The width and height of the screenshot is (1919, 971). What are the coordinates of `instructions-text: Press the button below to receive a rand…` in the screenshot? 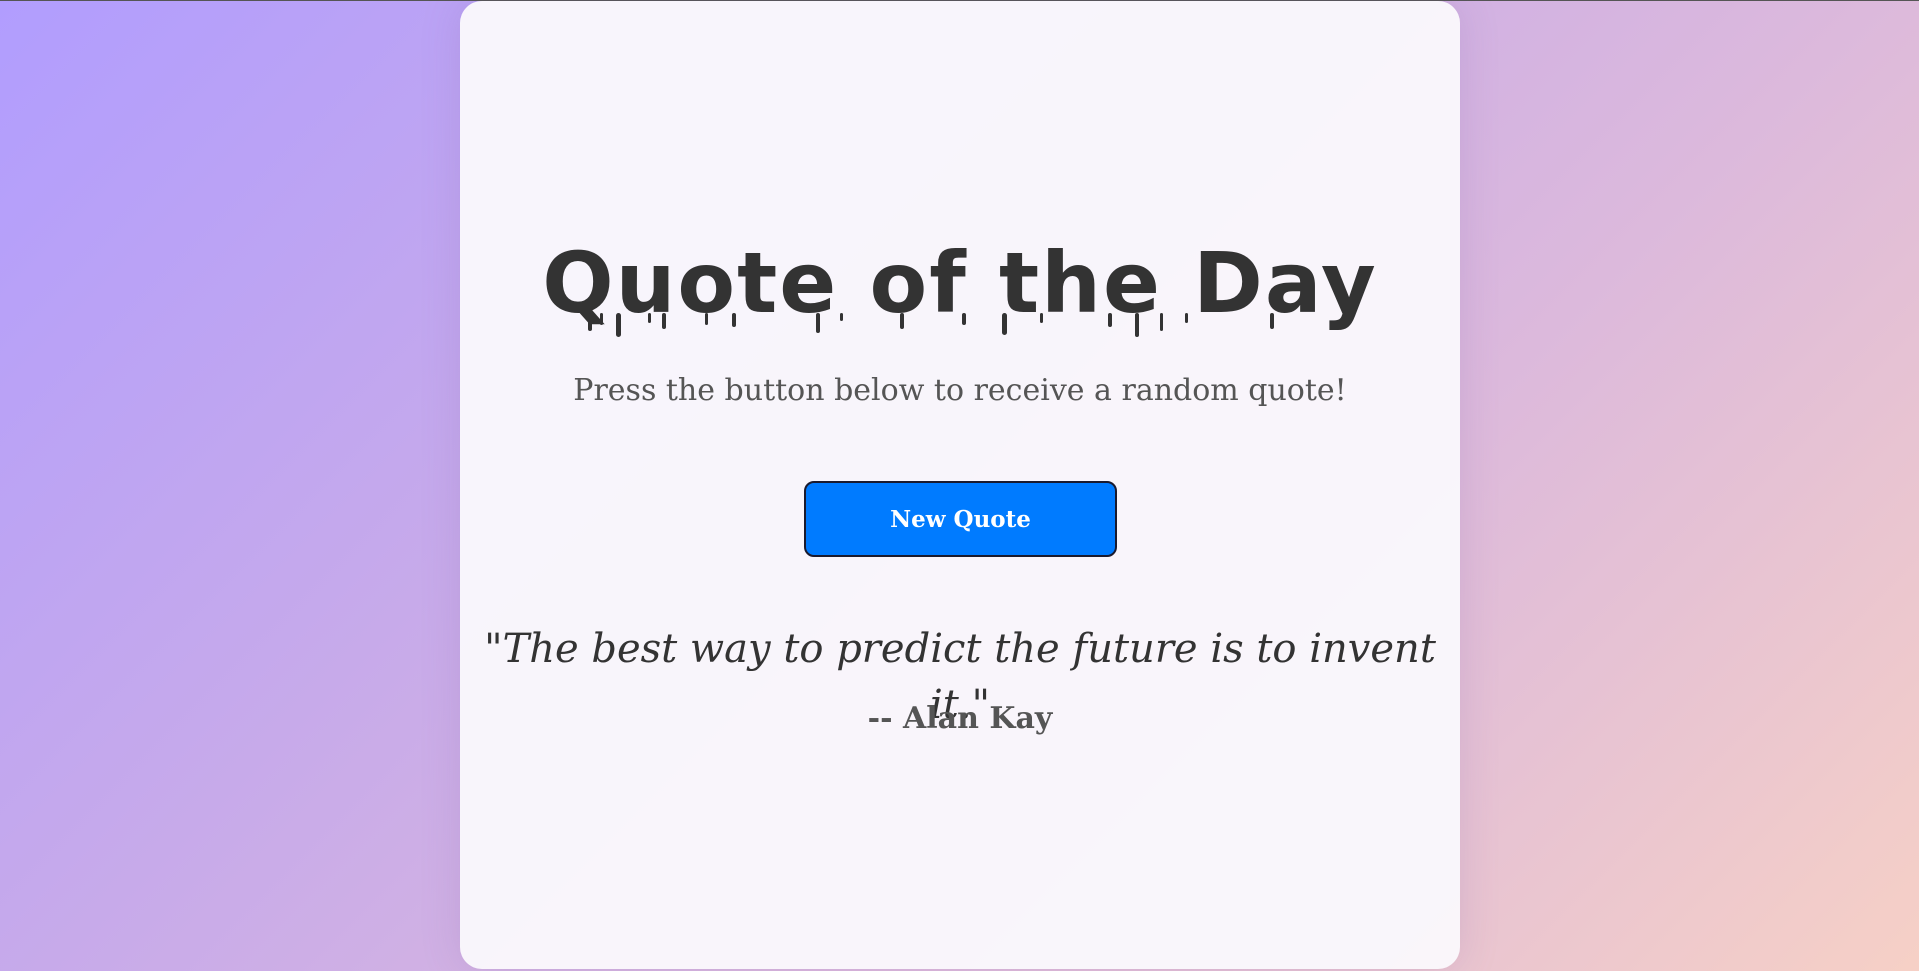 It's located at (960, 390).